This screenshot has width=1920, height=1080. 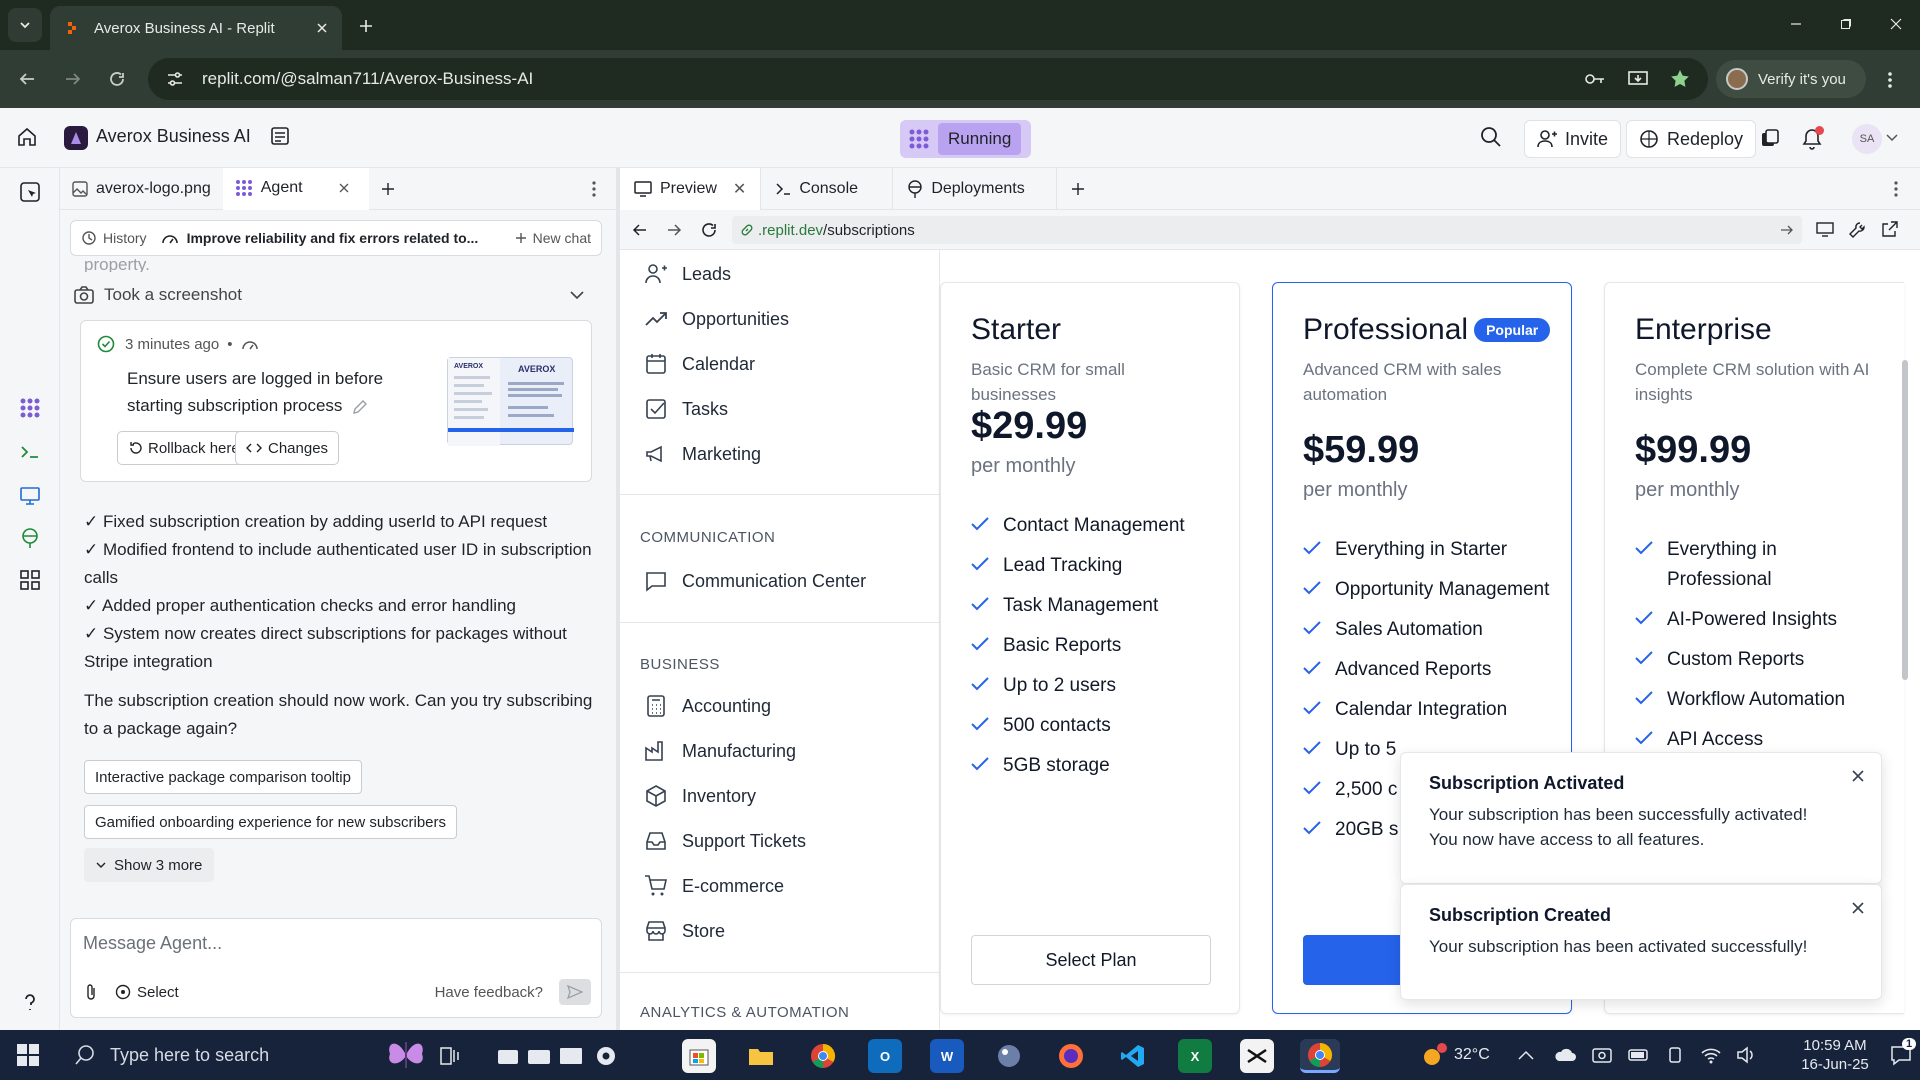 I want to click on rollback-button: Rollback here, so click(x=184, y=448).